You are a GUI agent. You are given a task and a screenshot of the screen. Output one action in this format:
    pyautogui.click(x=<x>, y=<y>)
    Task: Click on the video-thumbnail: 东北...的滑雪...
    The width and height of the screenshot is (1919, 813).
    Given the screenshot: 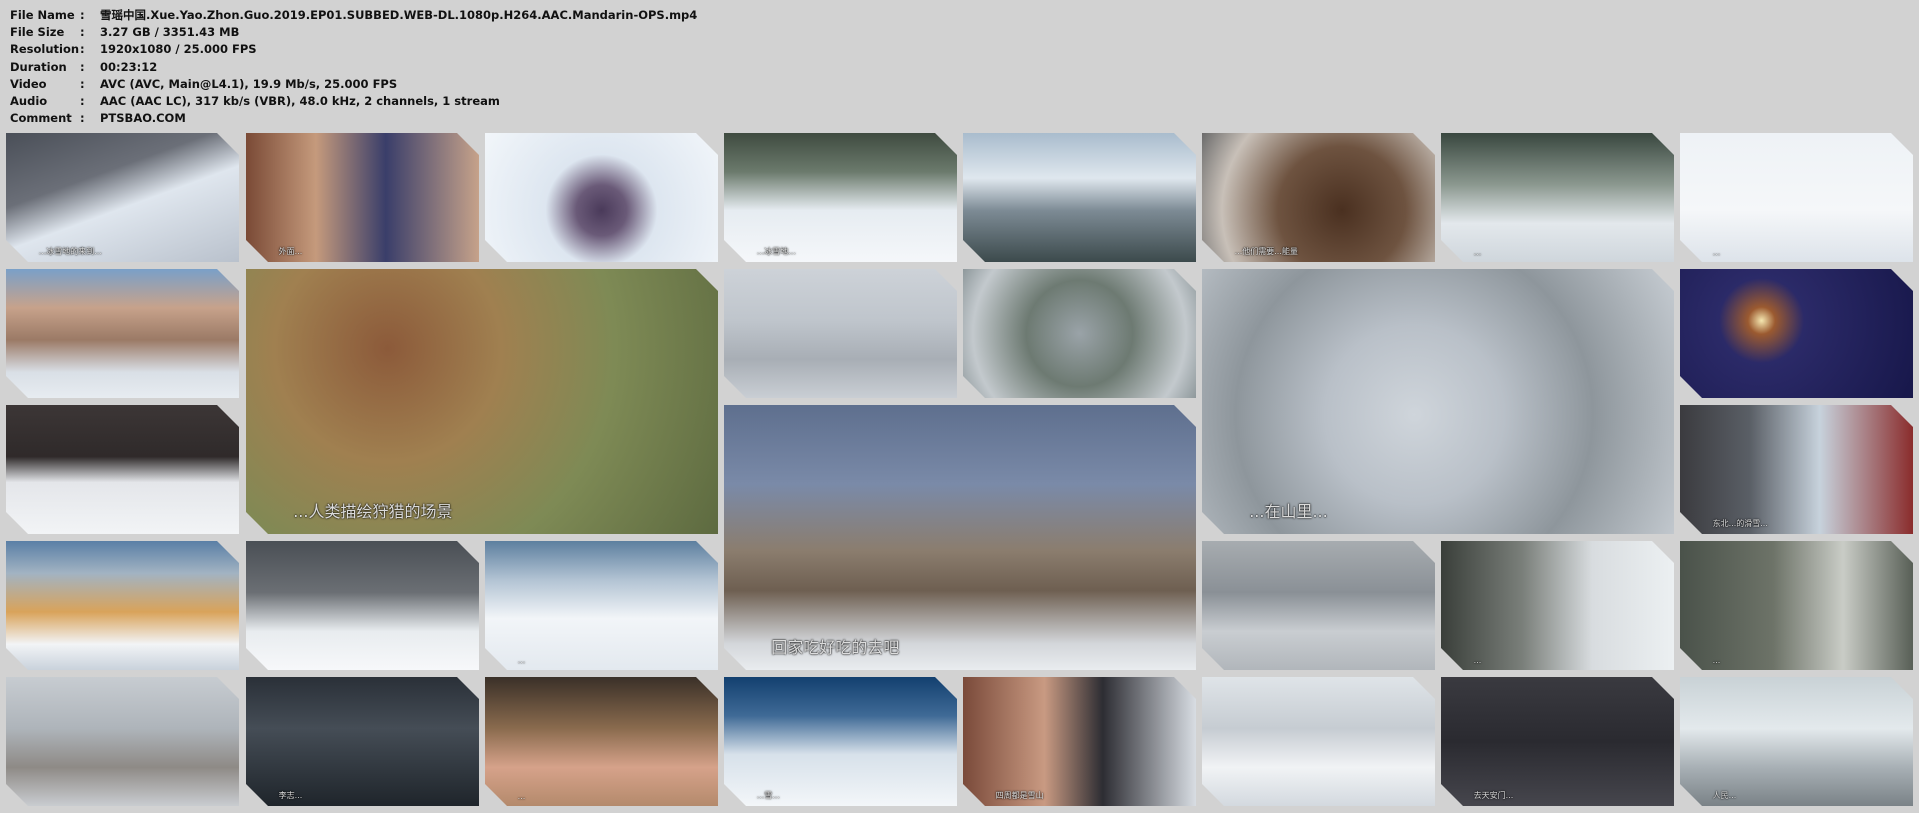 What is the action you would take?
    pyautogui.click(x=1796, y=469)
    